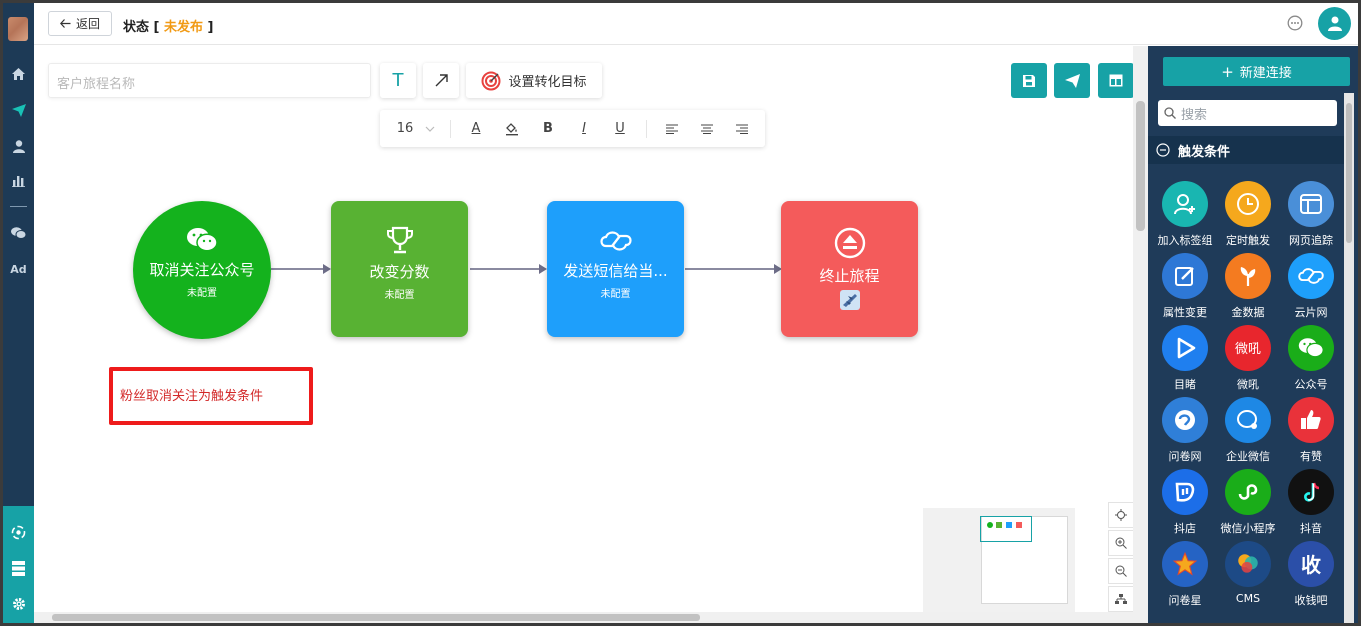 The image size is (1361, 626). I want to click on trigger-item: 定时触发, so click(1248, 217).